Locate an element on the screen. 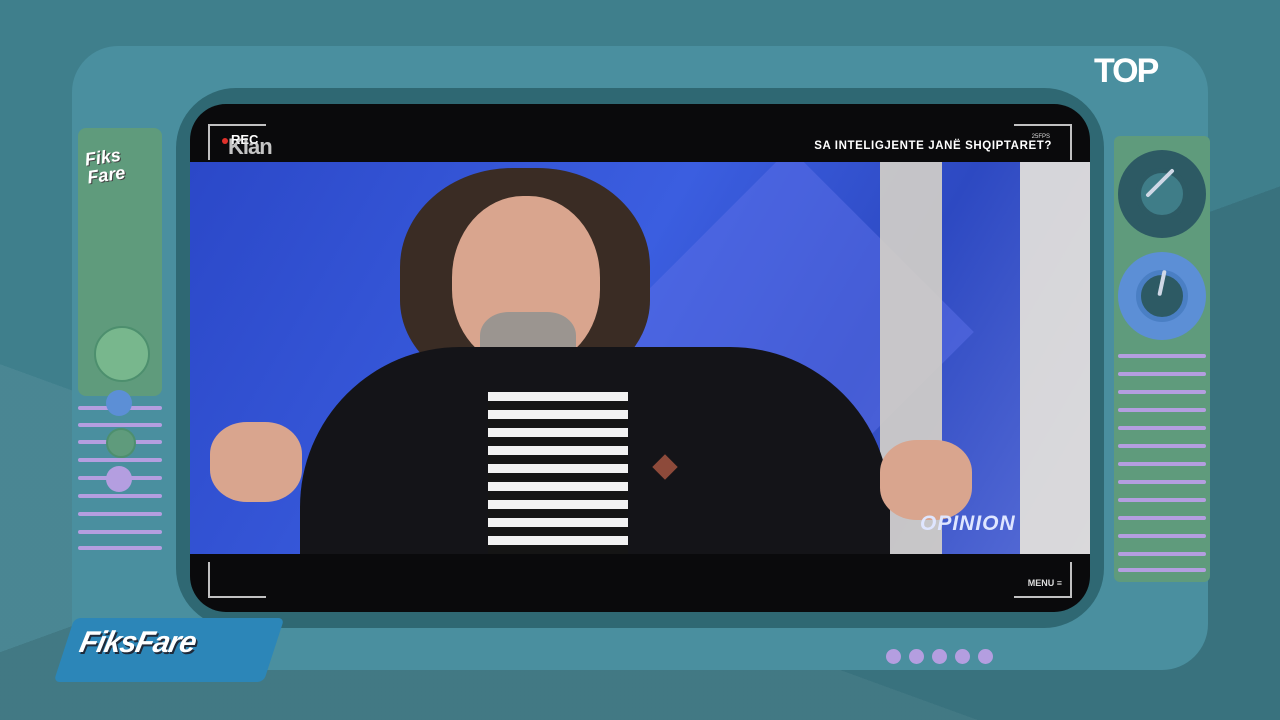 This screenshot has width=1280, height=720. channel-logo: Klan is located at coordinates (250, 146).